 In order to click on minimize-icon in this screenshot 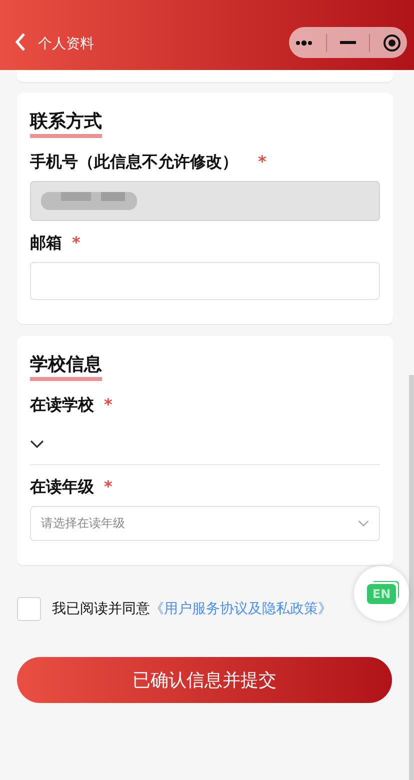, I will do `click(348, 42)`.